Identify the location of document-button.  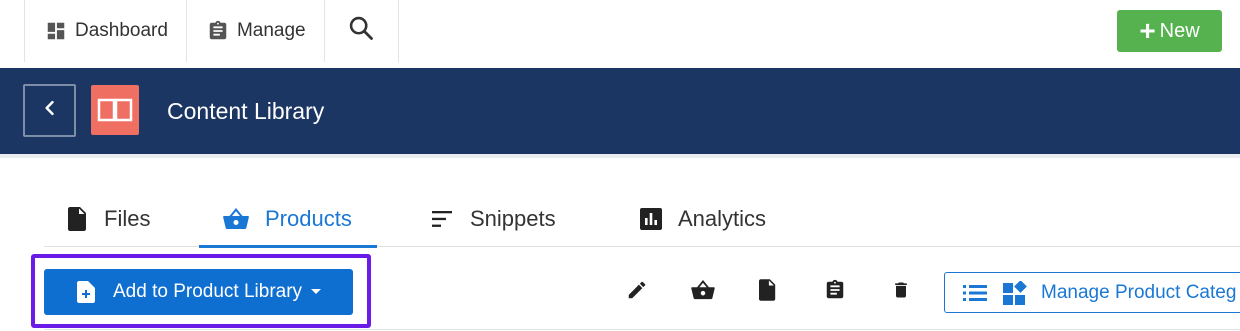
(768, 292).